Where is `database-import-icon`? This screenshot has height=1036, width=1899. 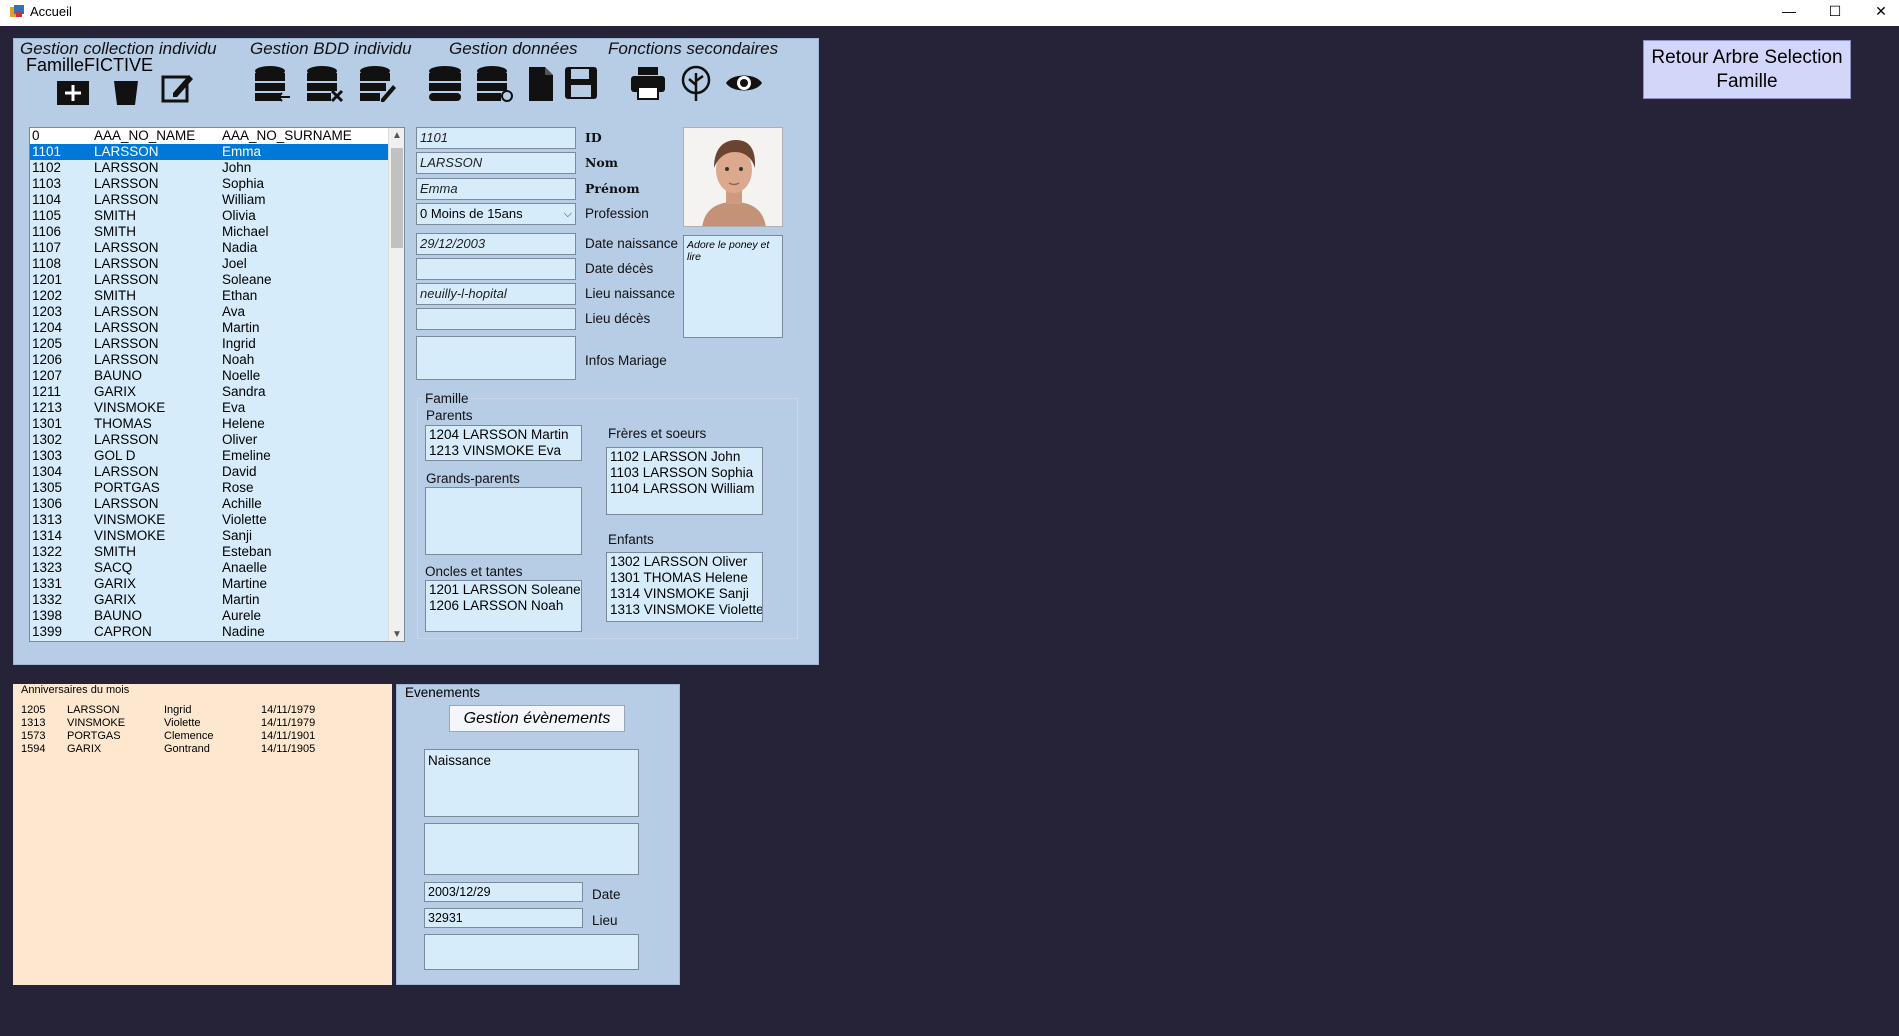 database-import-icon is located at coordinates (272, 83).